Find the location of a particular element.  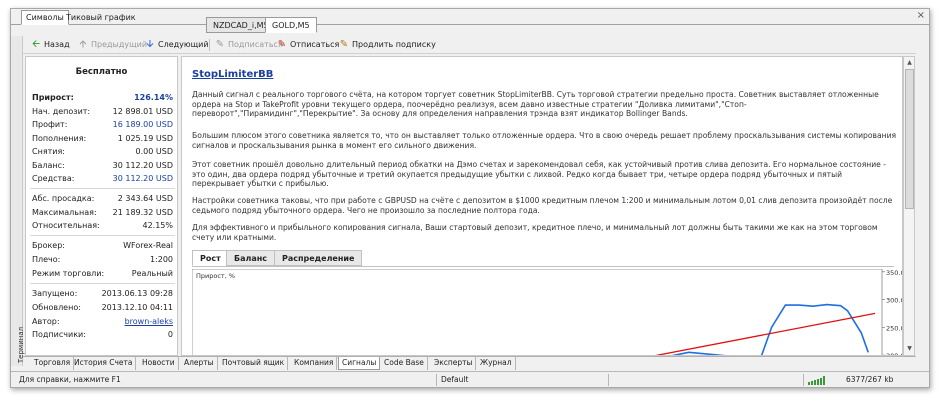

status-traffic: 6377/267 kb is located at coordinates (870, 379).